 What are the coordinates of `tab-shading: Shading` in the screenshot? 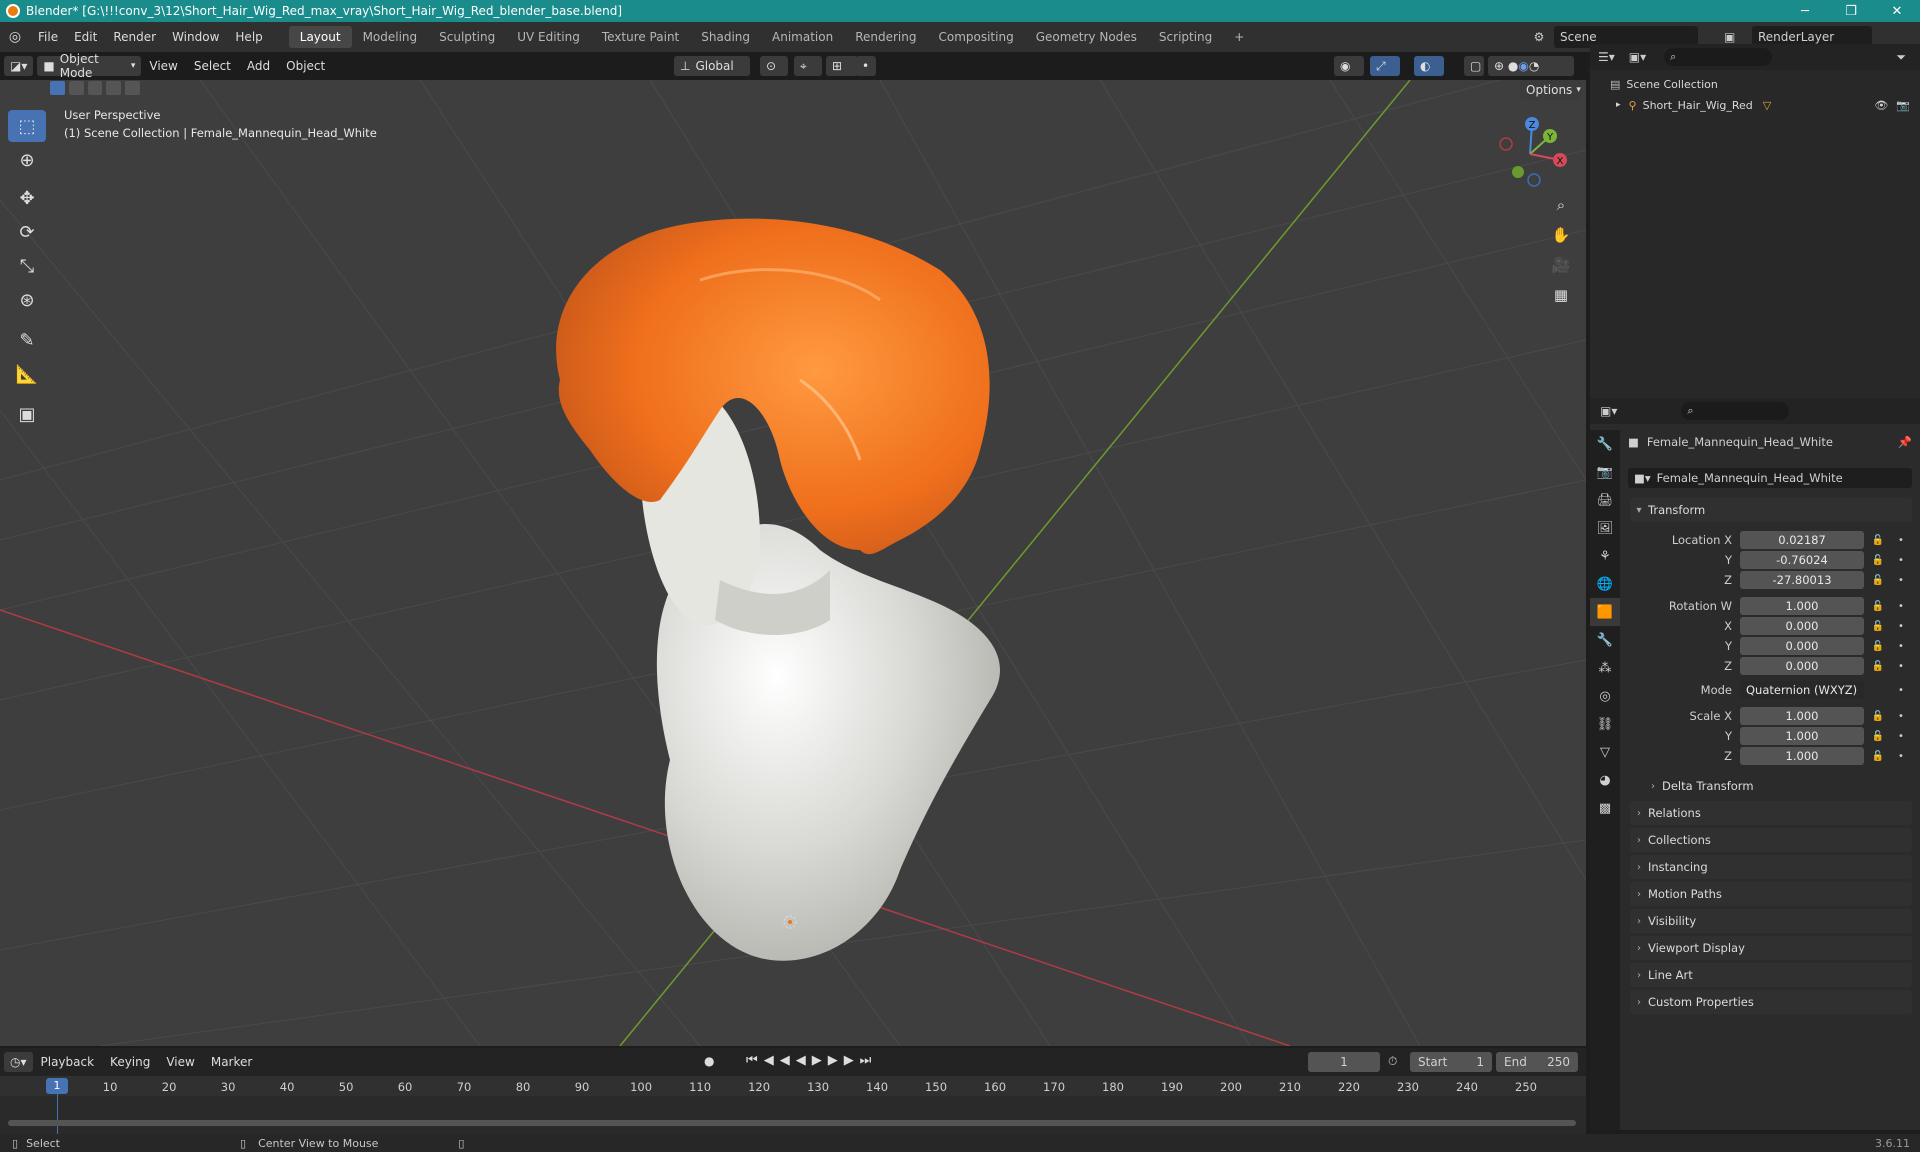 It's located at (725, 37).